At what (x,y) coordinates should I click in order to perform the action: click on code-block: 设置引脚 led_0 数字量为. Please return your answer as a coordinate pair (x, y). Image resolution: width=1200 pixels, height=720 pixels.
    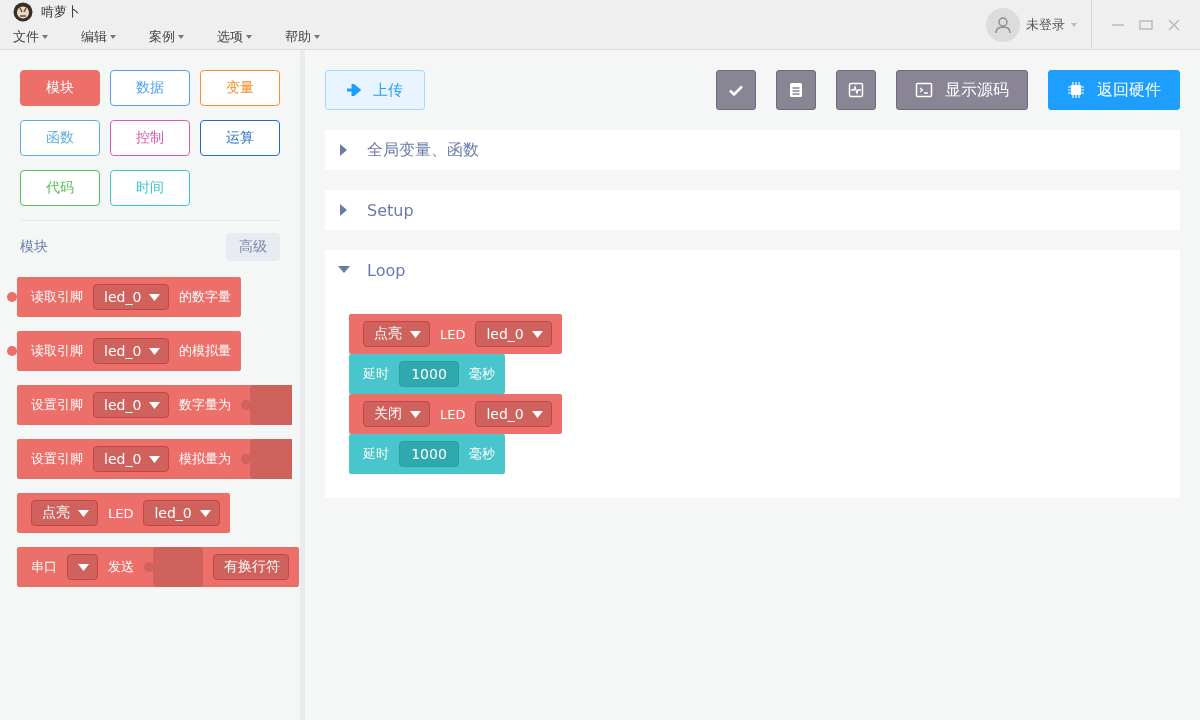
    Looking at the image, I should click on (155, 405).